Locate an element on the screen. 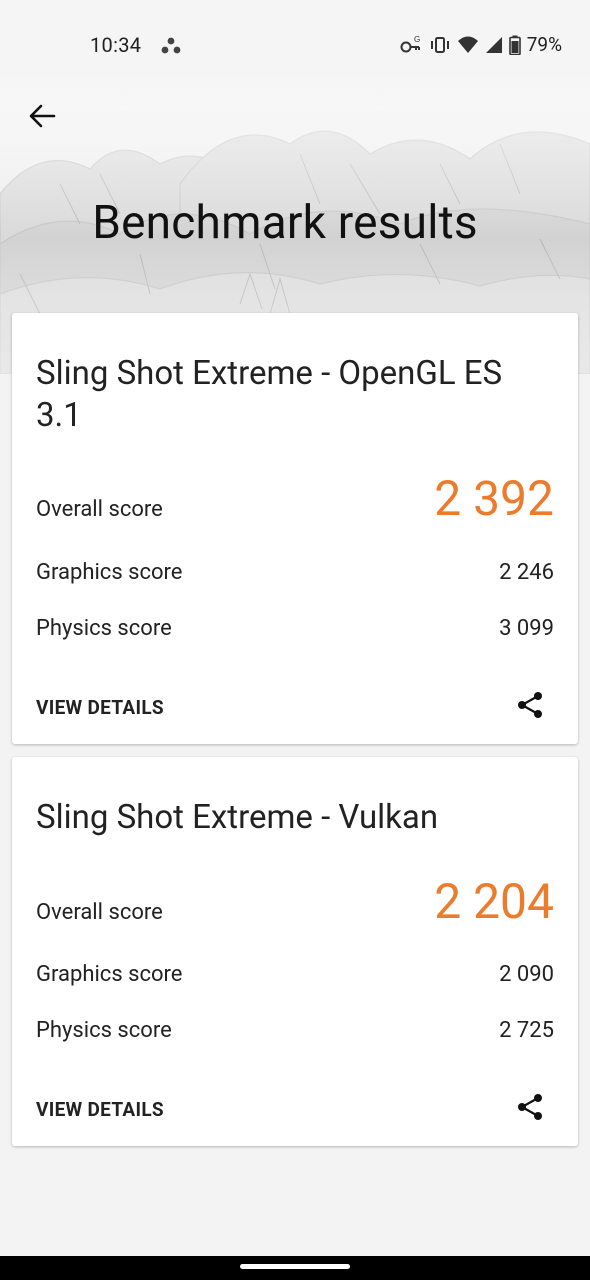 This screenshot has height=1280, width=590. arrow-back-icon is located at coordinates (42, 116).